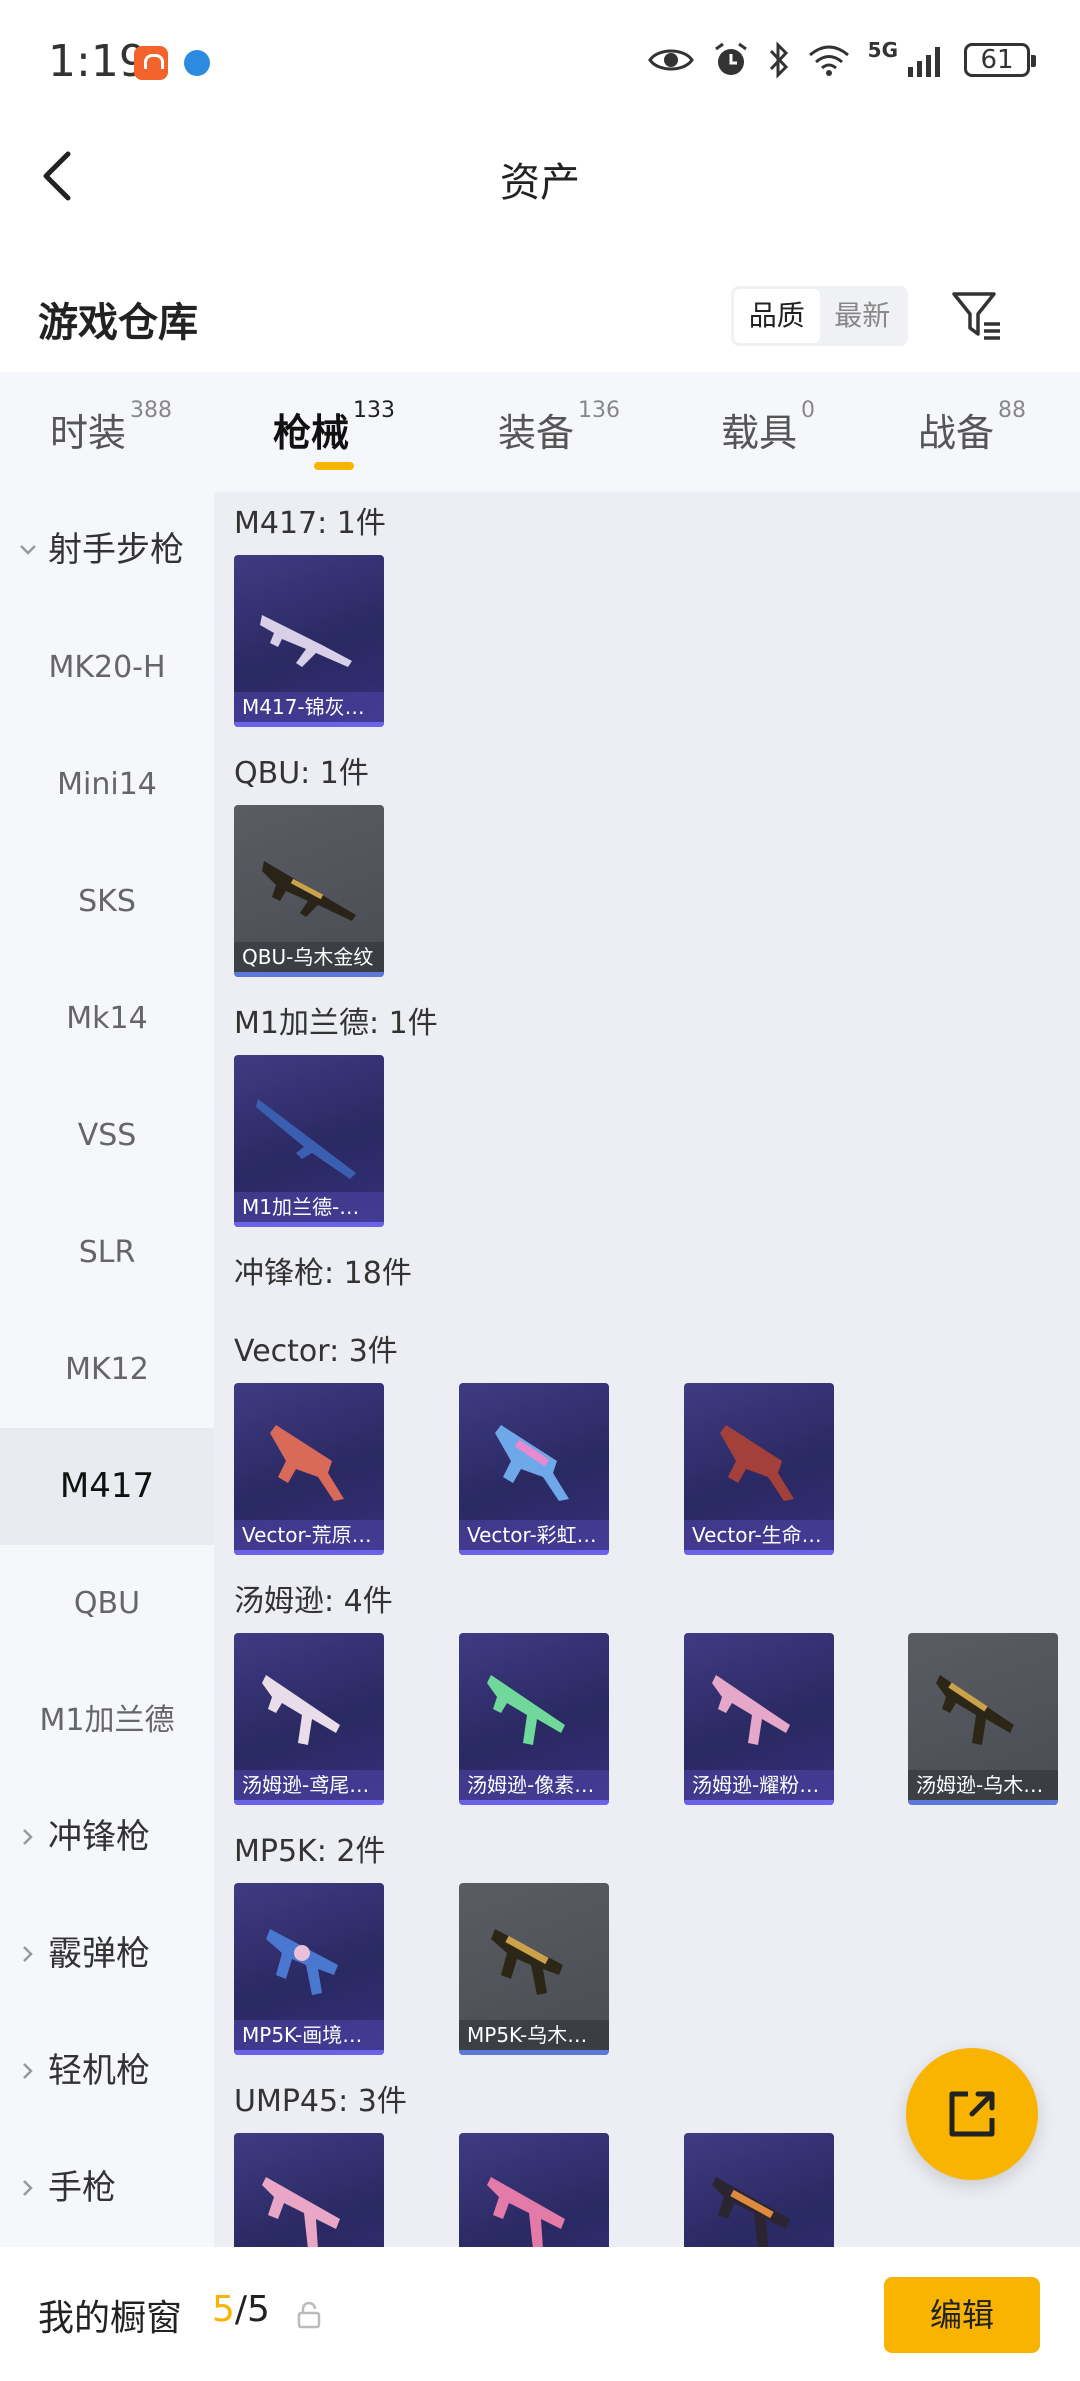 The image size is (1080, 2381). What do you see at coordinates (107, 1369) in the screenshot?
I see `sidebar-item-mk12: MK12` at bounding box center [107, 1369].